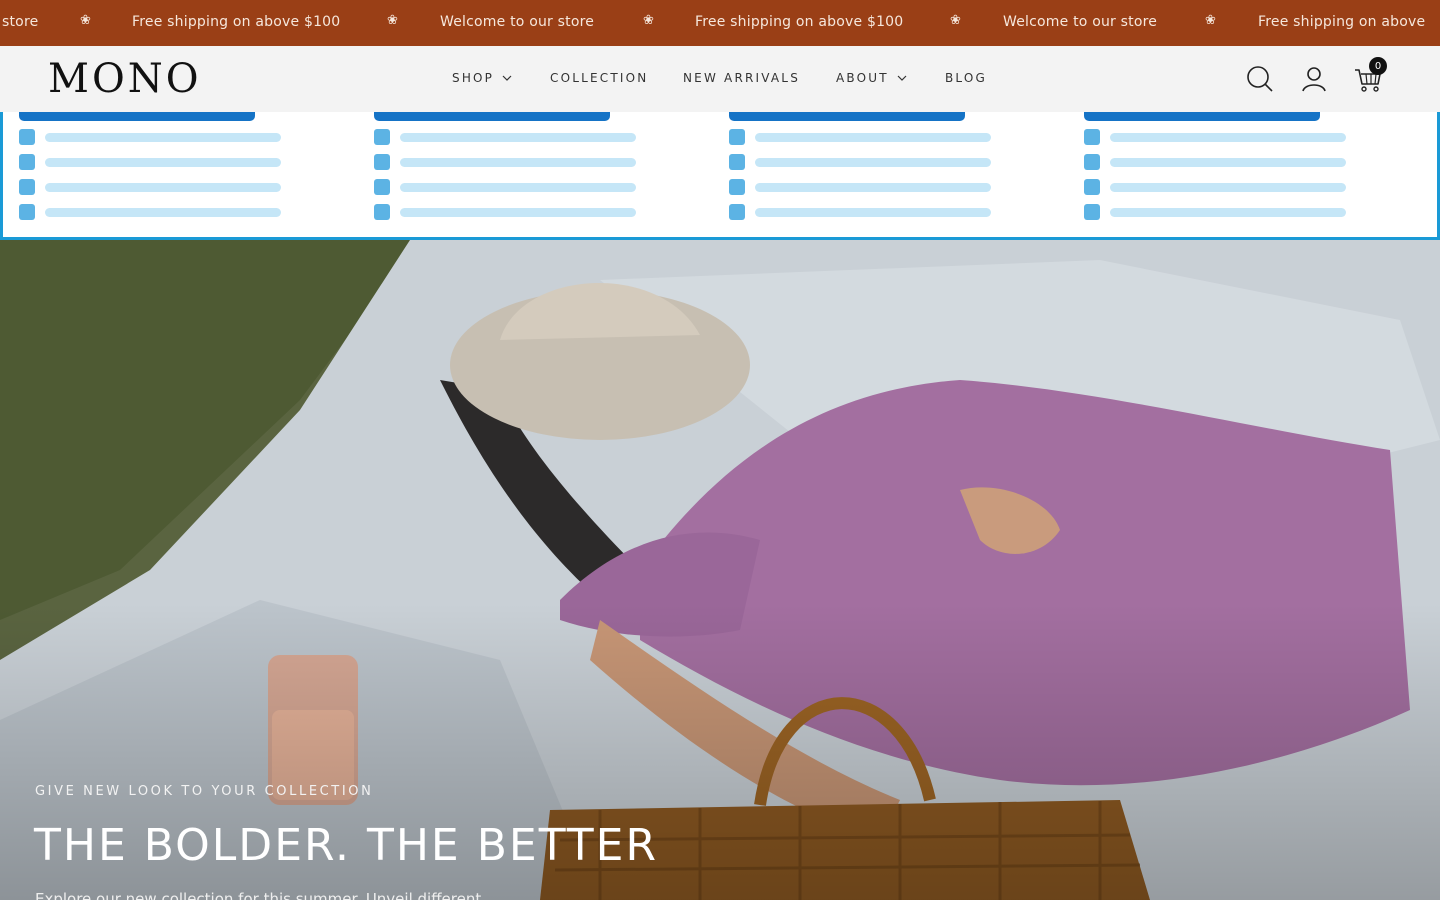 This screenshot has width=1440, height=900. I want to click on nav-shop: SHOP, so click(482, 78).